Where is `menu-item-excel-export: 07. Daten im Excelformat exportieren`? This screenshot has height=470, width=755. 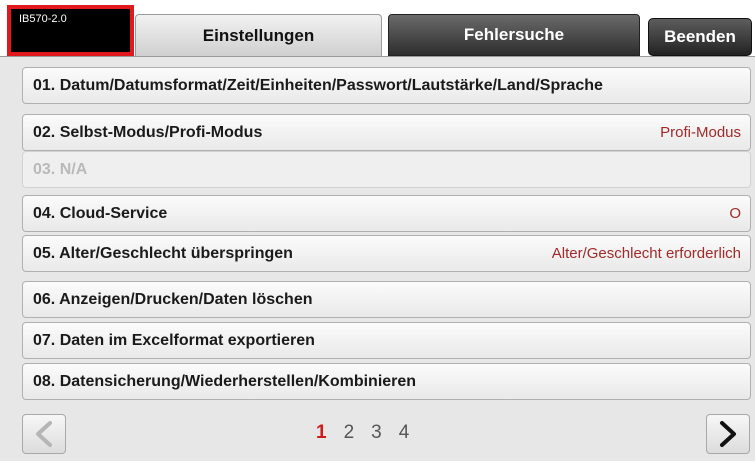
menu-item-excel-export: 07. Daten im Excelformat exportieren is located at coordinates (386, 340).